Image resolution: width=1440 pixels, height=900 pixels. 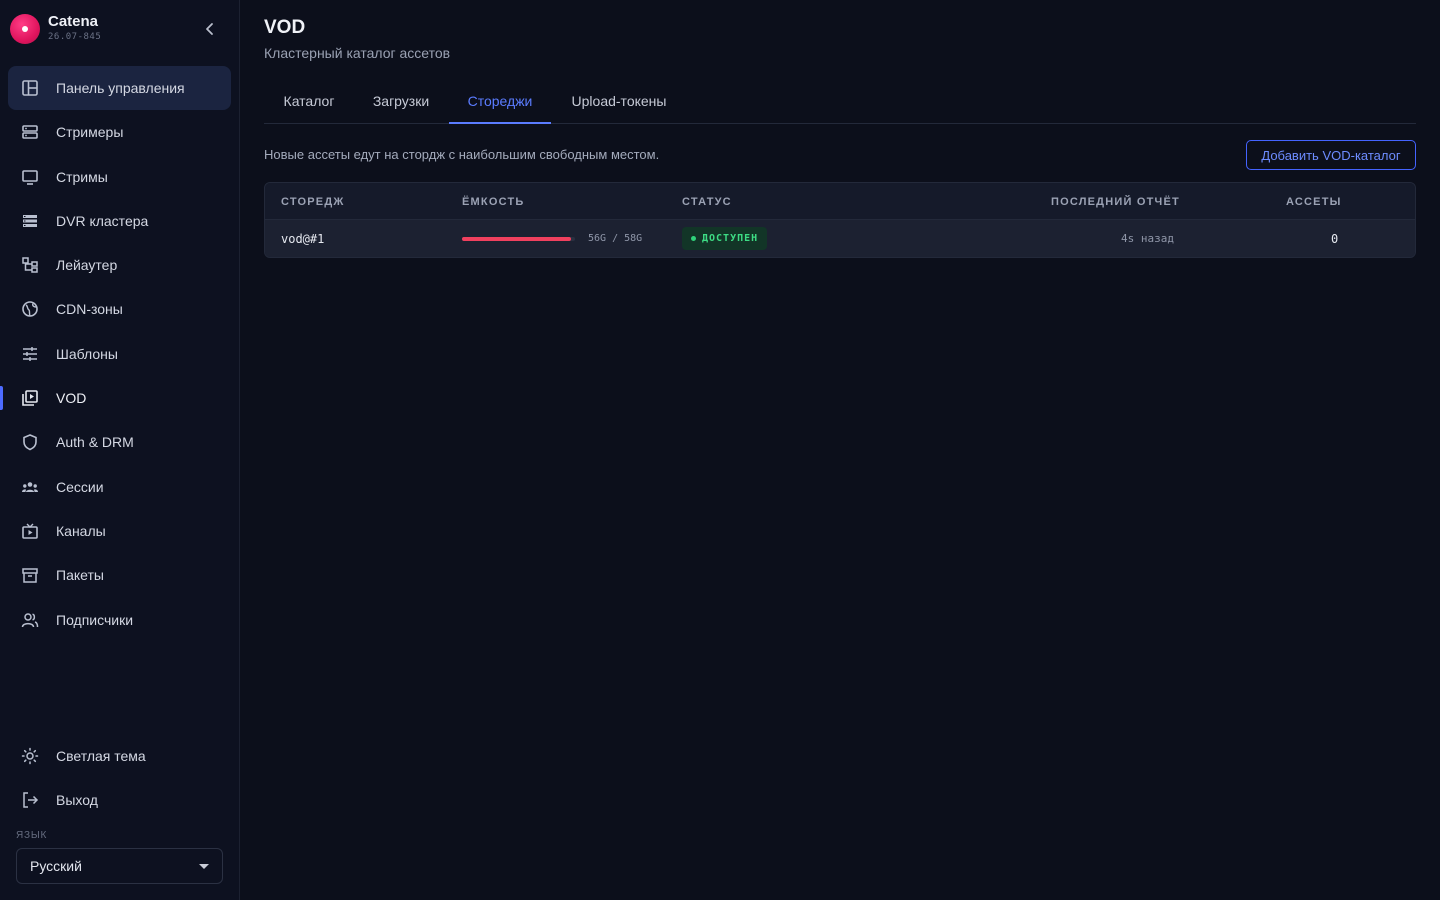 What do you see at coordinates (89, 309) in the screenshot?
I see `sidebar-item-label: CDN-зоны` at bounding box center [89, 309].